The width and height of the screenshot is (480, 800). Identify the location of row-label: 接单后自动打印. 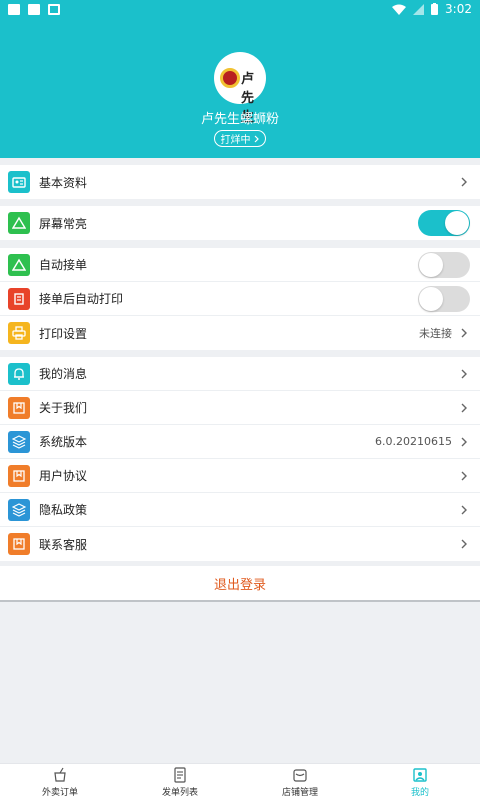
(81, 299).